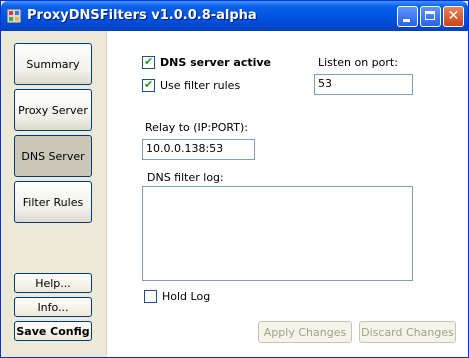 Image resolution: width=469 pixels, height=358 pixels. I want to click on use-filter-rules-label: Use filter rules, so click(200, 85).